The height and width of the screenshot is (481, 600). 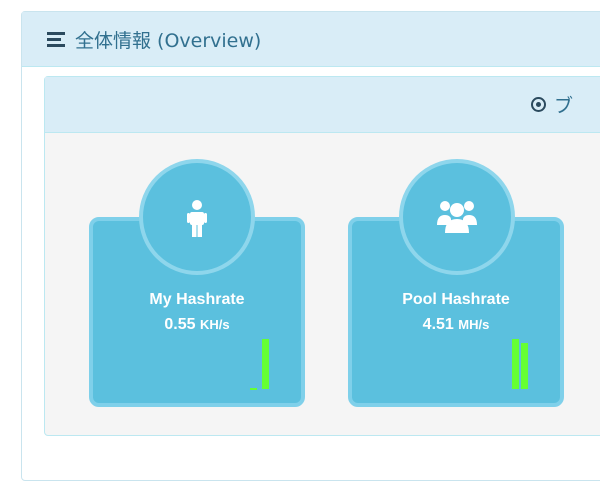 I want to click on pool-hashrate-unit: MH/s, so click(x=474, y=324).